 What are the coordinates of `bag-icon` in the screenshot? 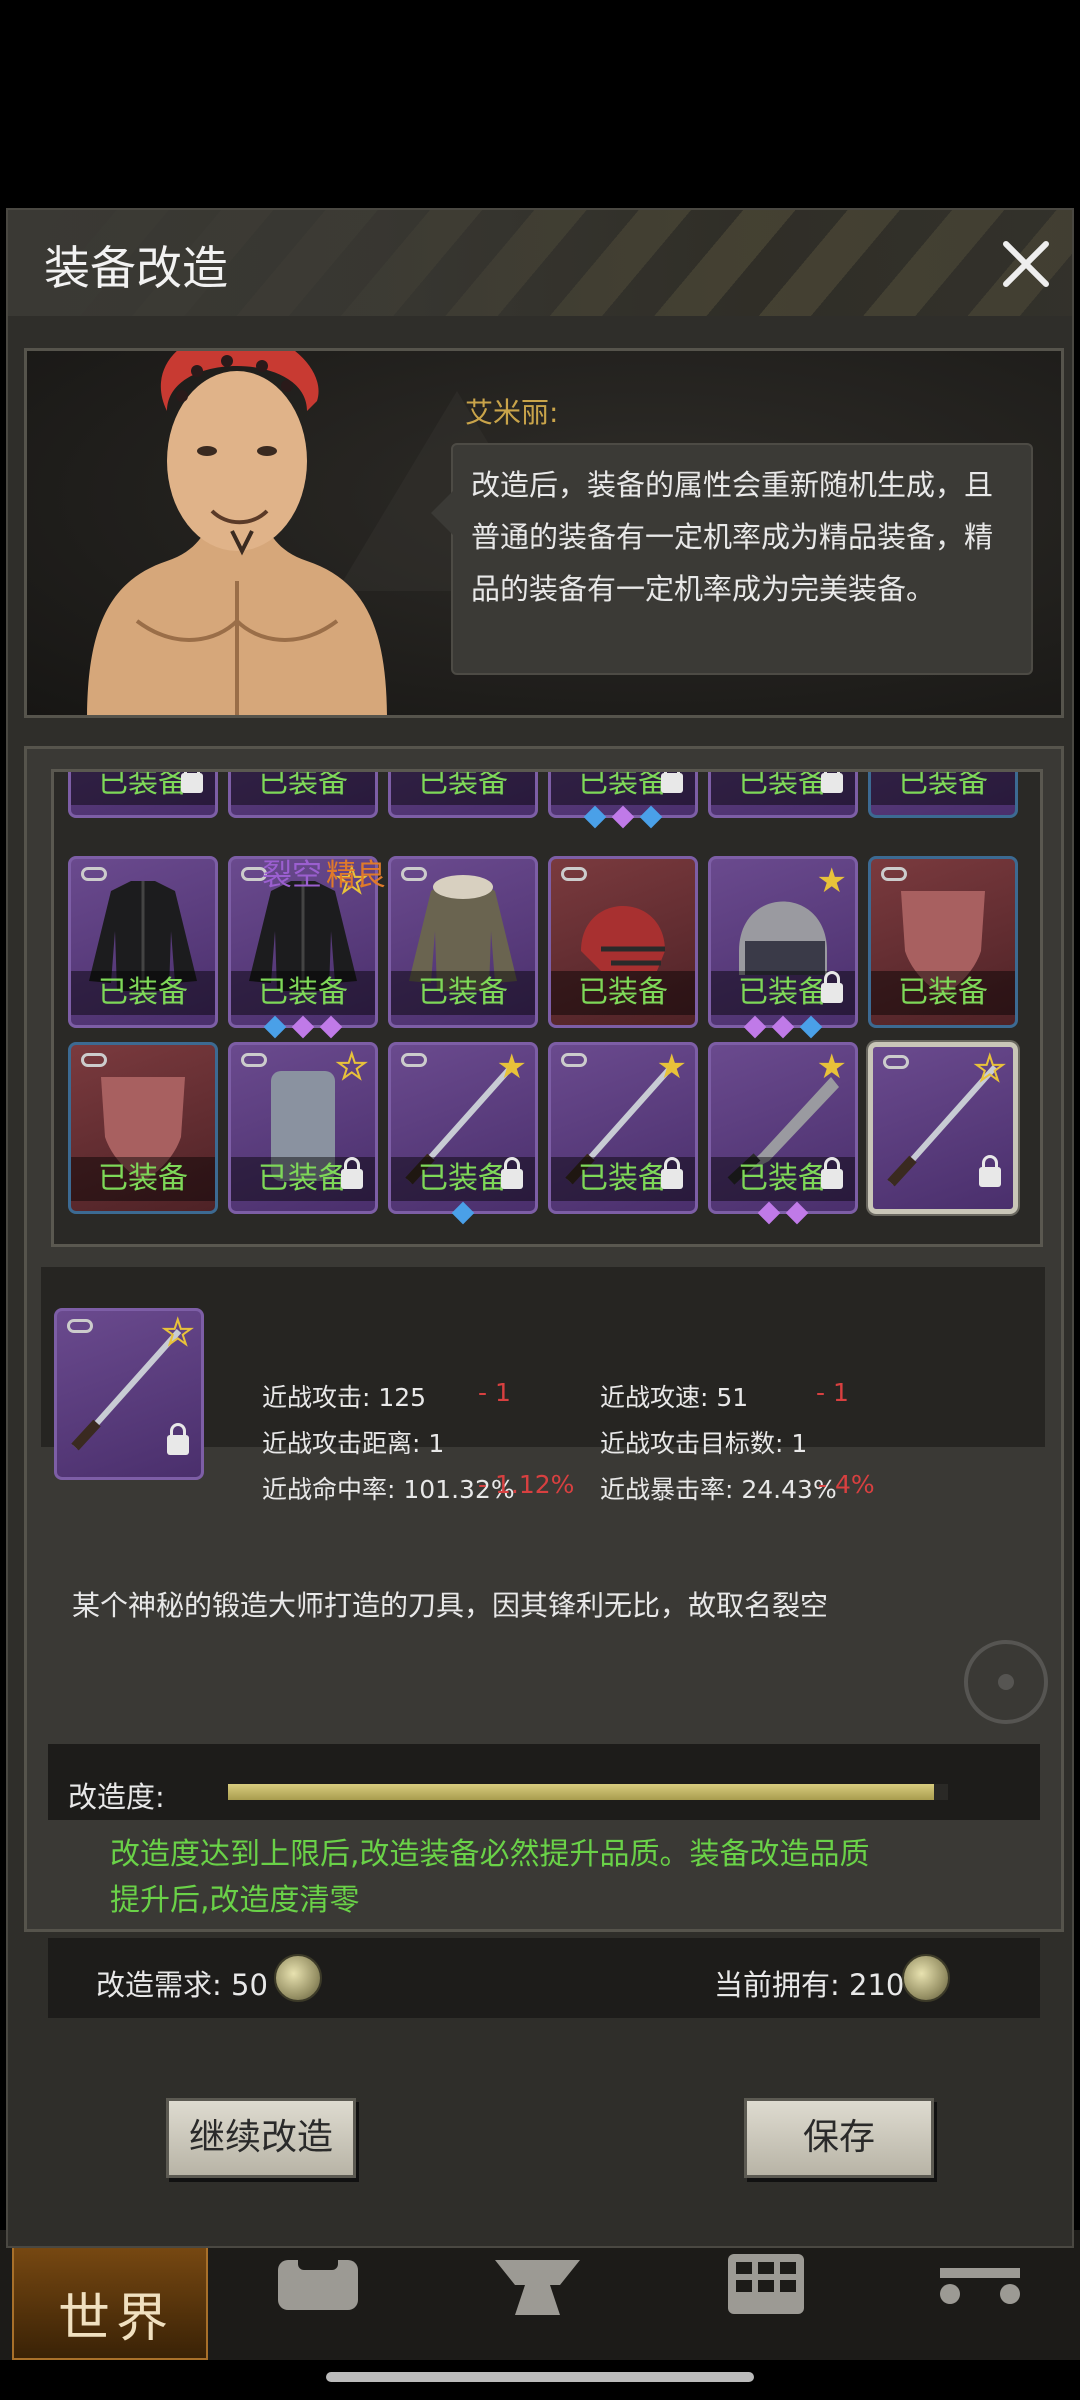 It's located at (318, 2285).